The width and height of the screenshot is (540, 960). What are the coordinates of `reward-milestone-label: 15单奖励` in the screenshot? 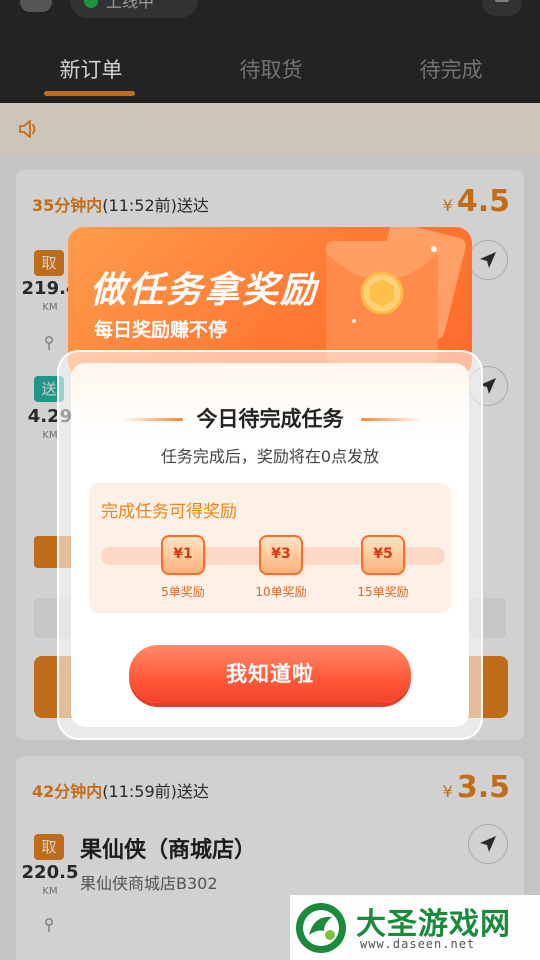 It's located at (383, 592).